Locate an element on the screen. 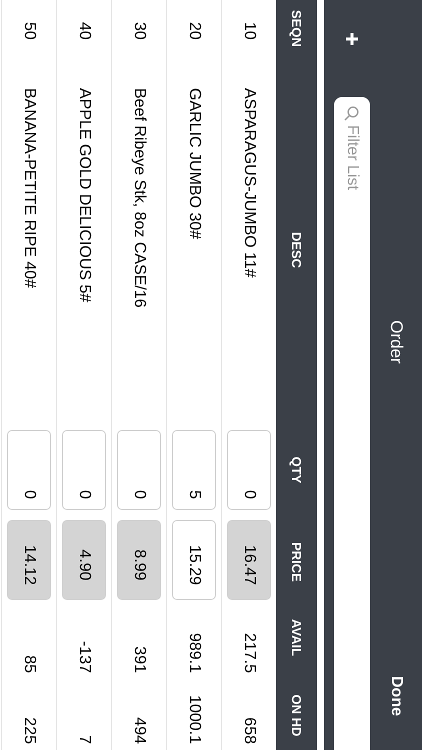 The height and width of the screenshot is (750, 422). item-description: BANANA-PETITE RIPE 40# is located at coordinates (29, 188).